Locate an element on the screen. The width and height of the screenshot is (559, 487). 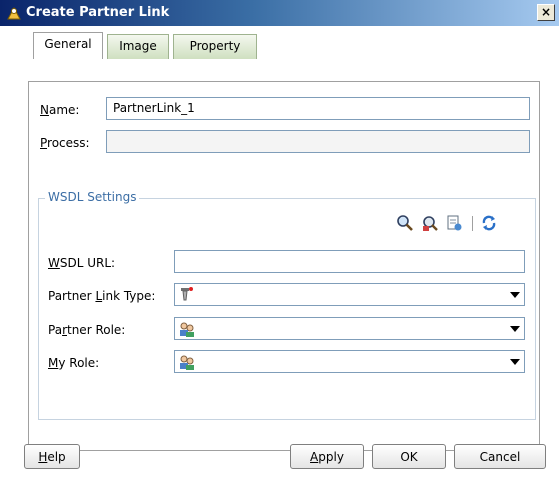
my-role-select is located at coordinates (349, 361).